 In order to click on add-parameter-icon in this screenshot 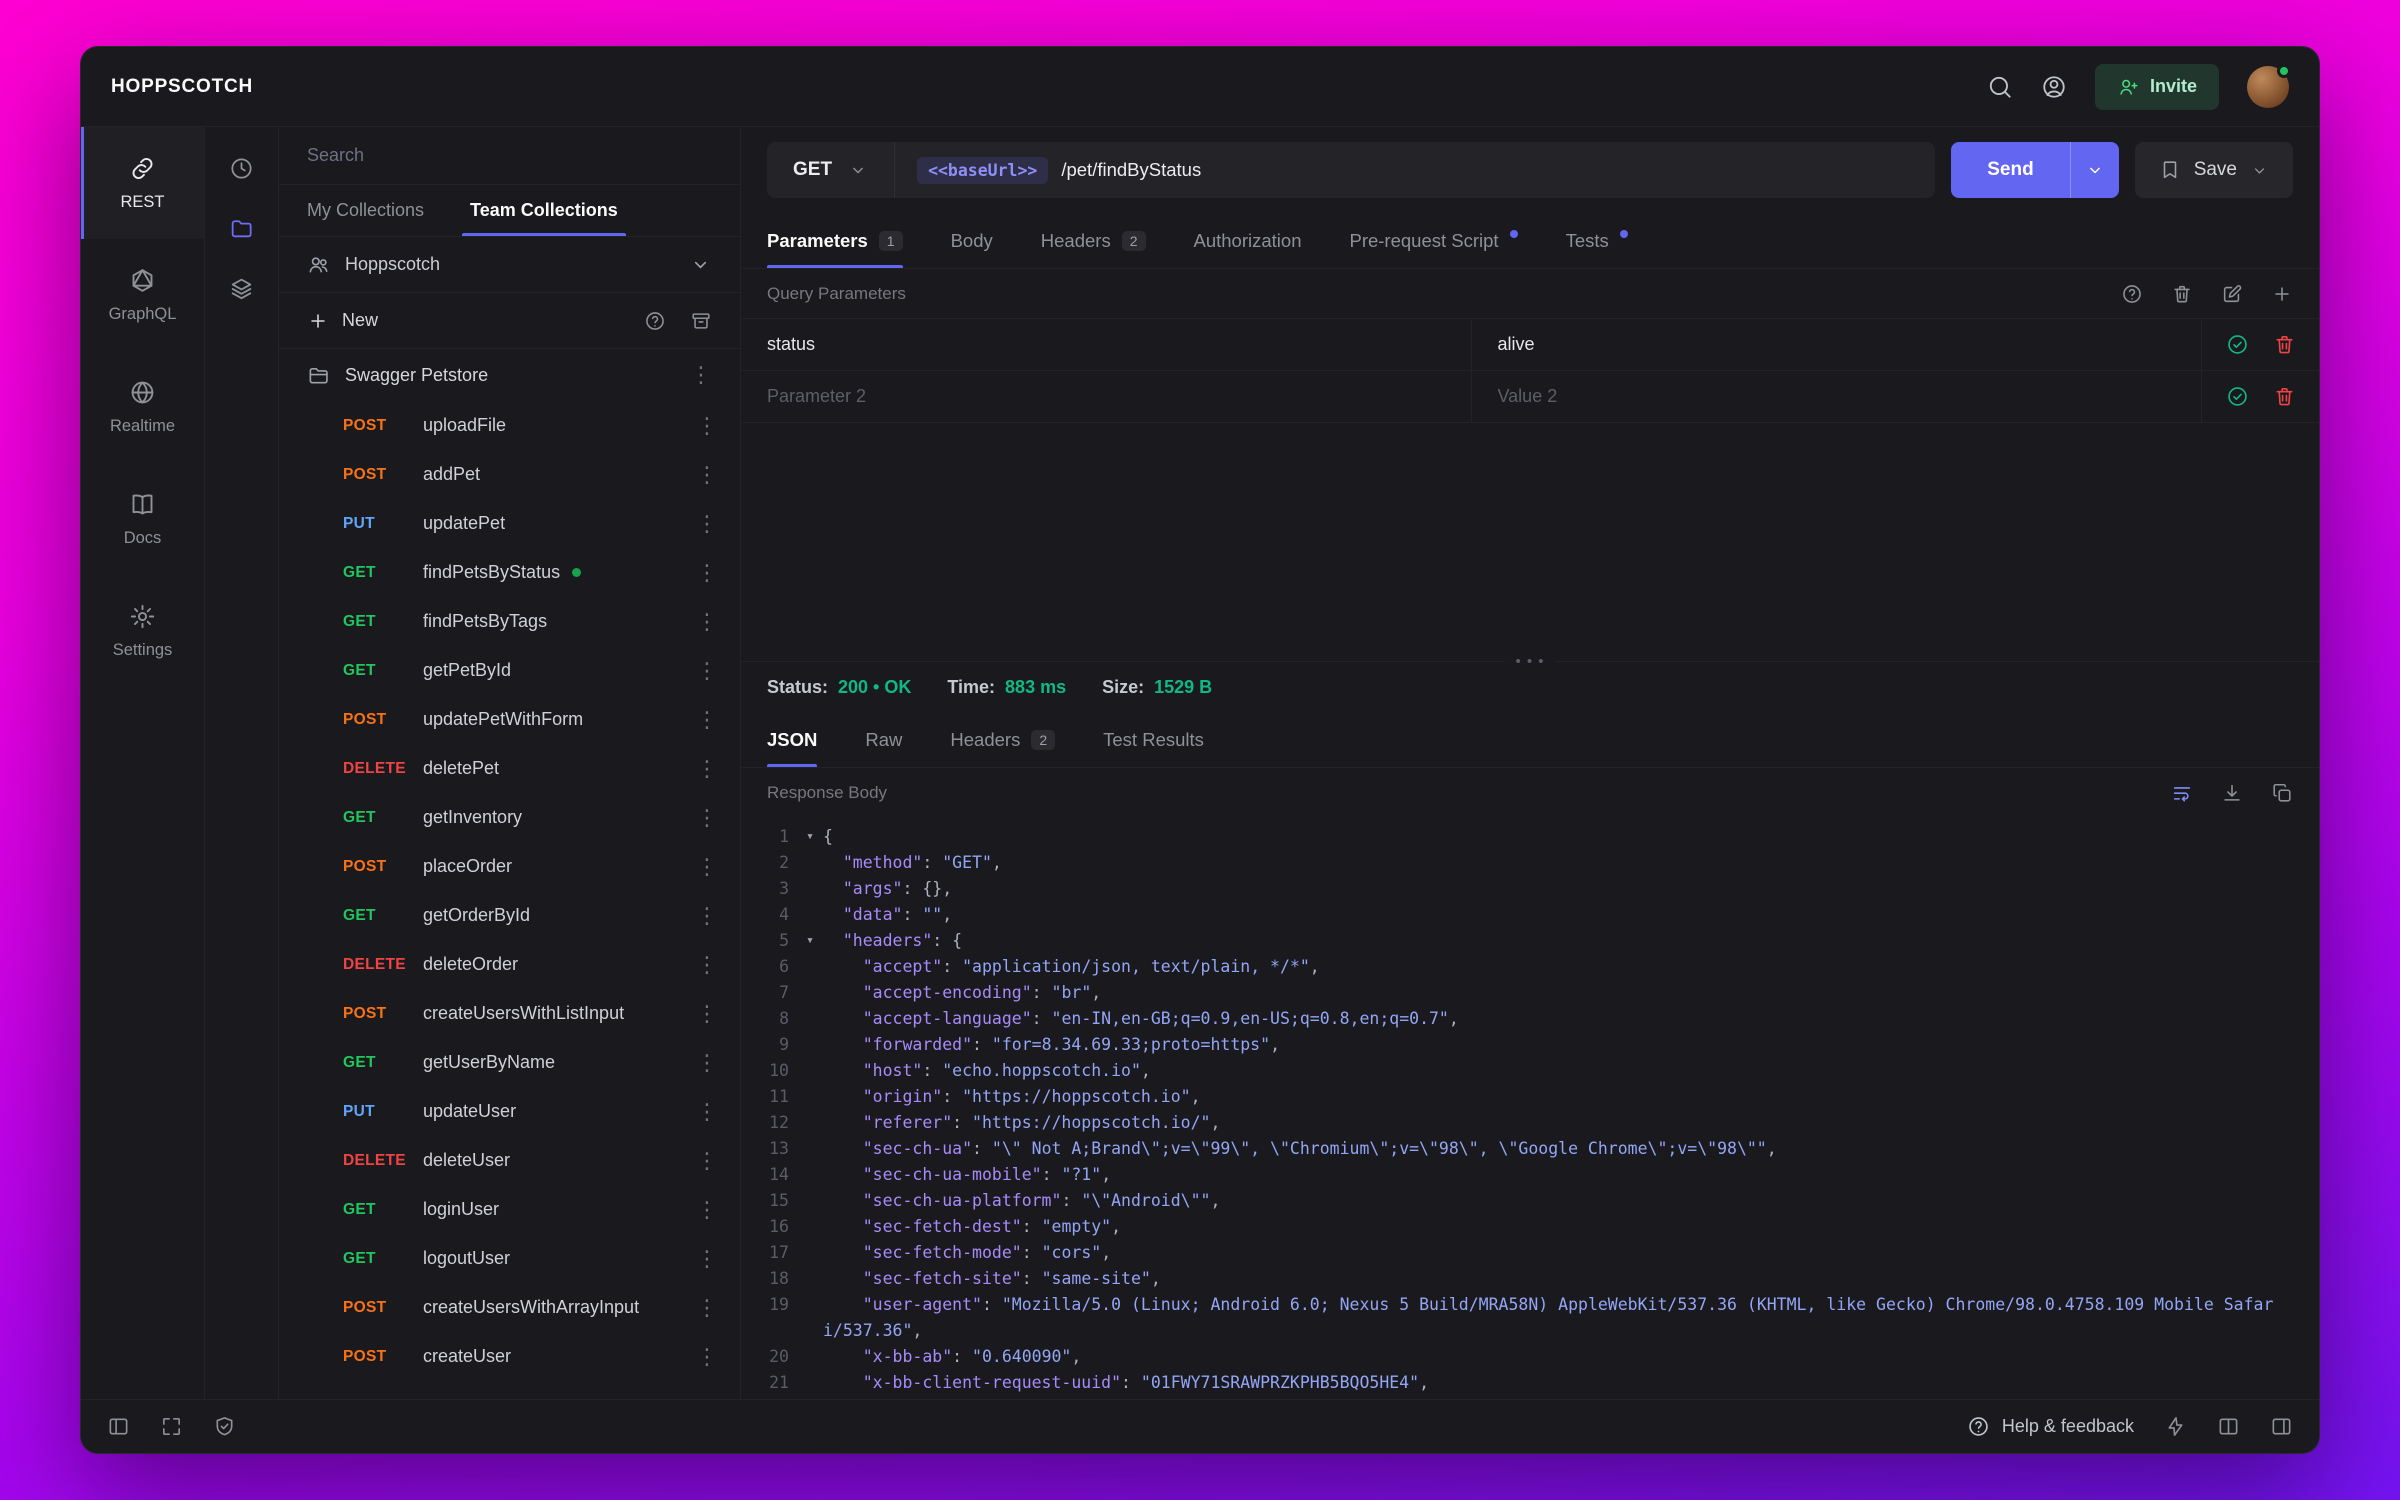, I will do `click(2282, 294)`.